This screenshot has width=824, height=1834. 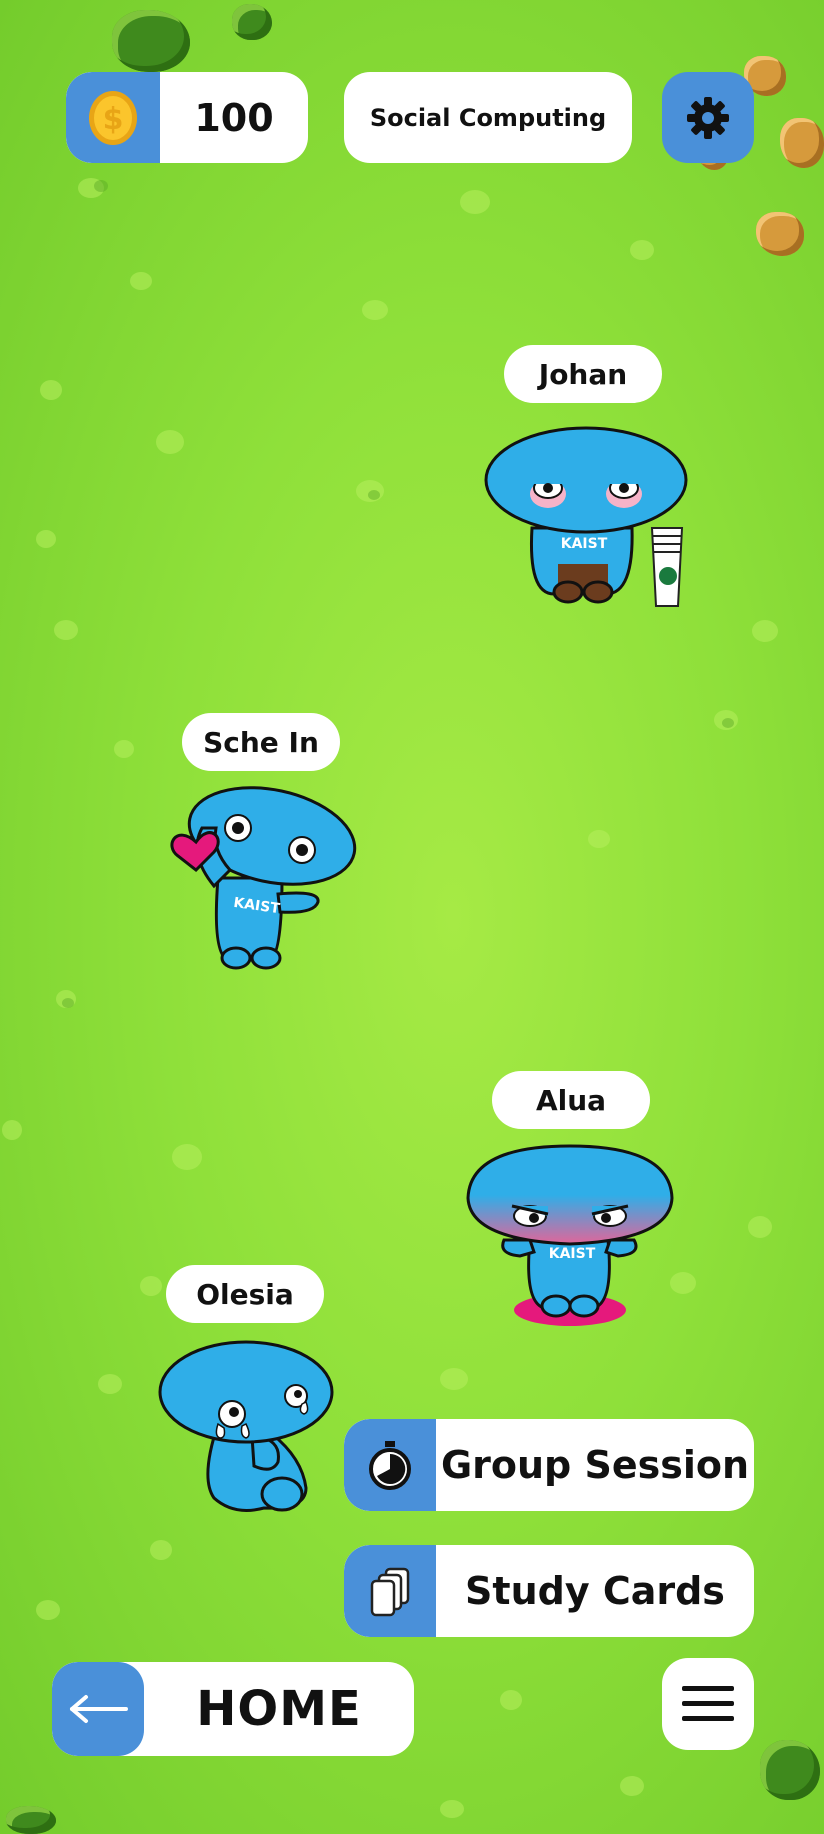 What do you see at coordinates (390, 1591) in the screenshot?
I see `cards-icon` at bounding box center [390, 1591].